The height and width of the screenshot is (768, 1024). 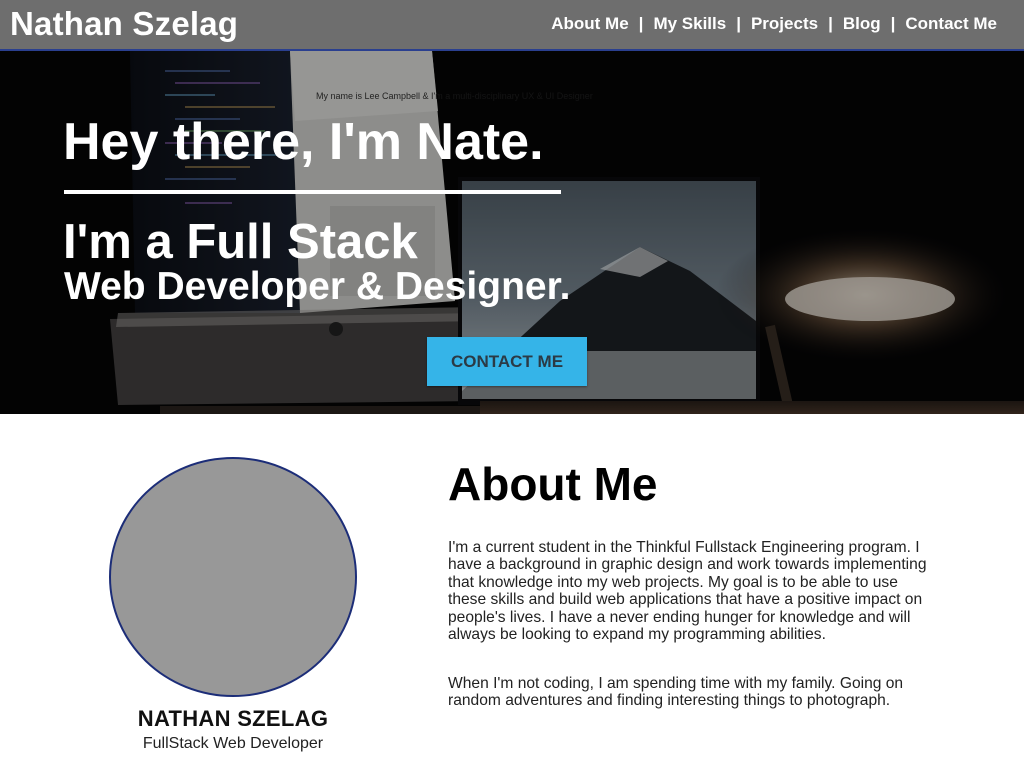 What do you see at coordinates (233, 743) in the screenshot?
I see `profile-role: FullStack Web Developer` at bounding box center [233, 743].